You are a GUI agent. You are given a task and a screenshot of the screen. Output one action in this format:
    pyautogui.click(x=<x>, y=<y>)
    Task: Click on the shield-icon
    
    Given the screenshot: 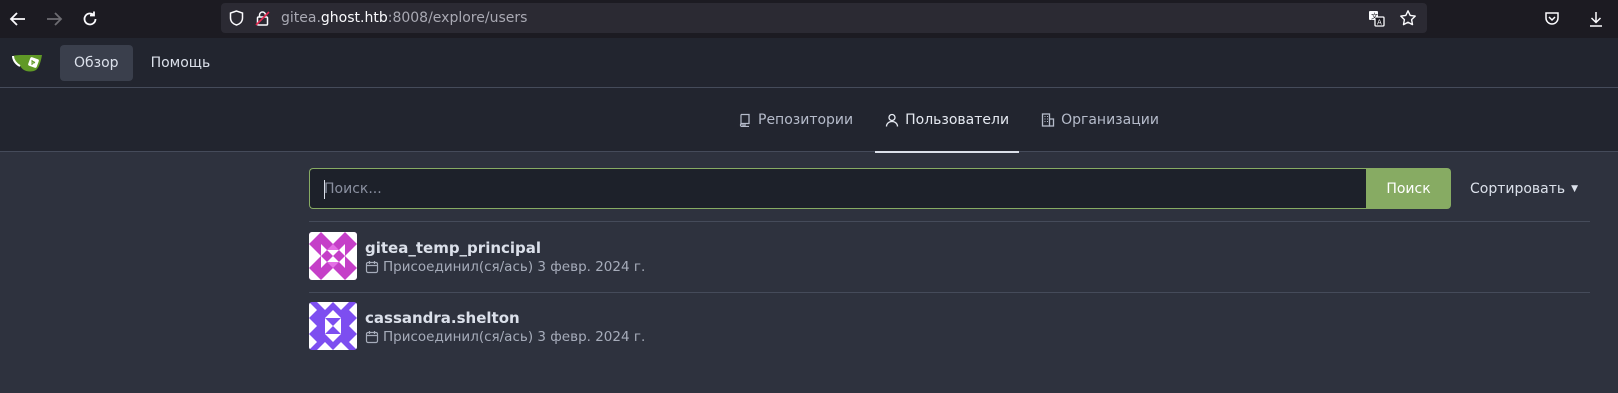 What is the action you would take?
    pyautogui.click(x=236, y=18)
    